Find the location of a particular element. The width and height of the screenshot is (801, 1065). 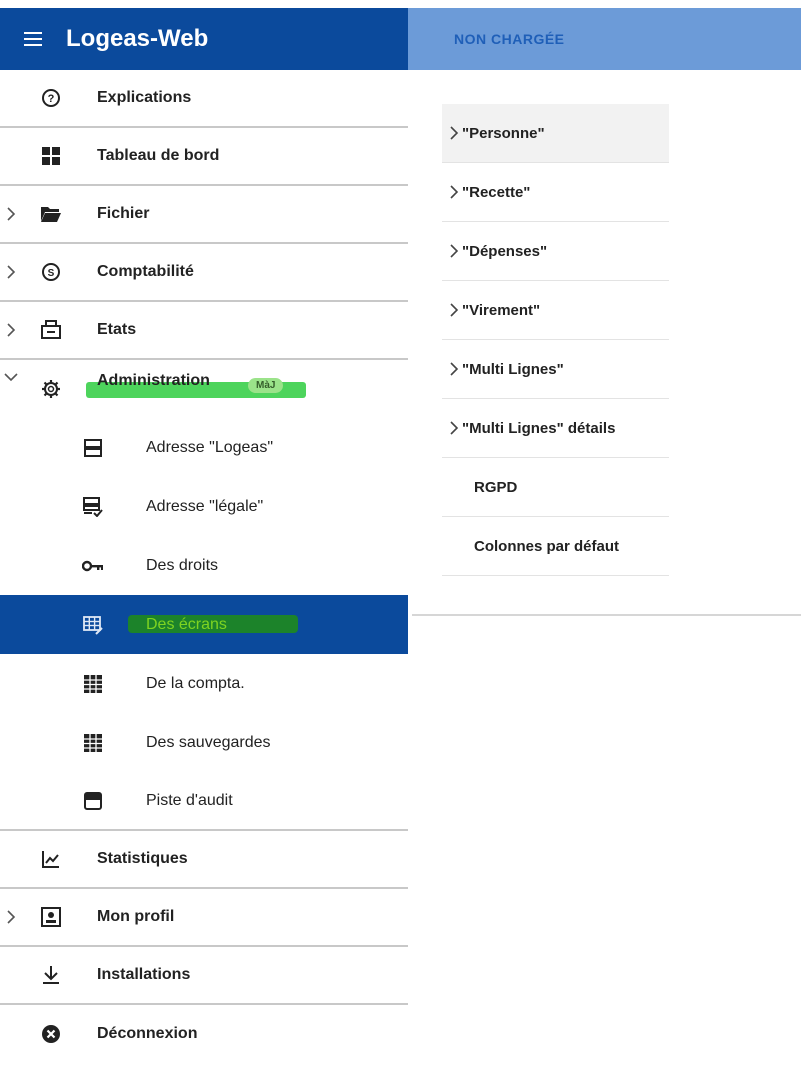

svg-text: S is located at coordinates (51, 273).